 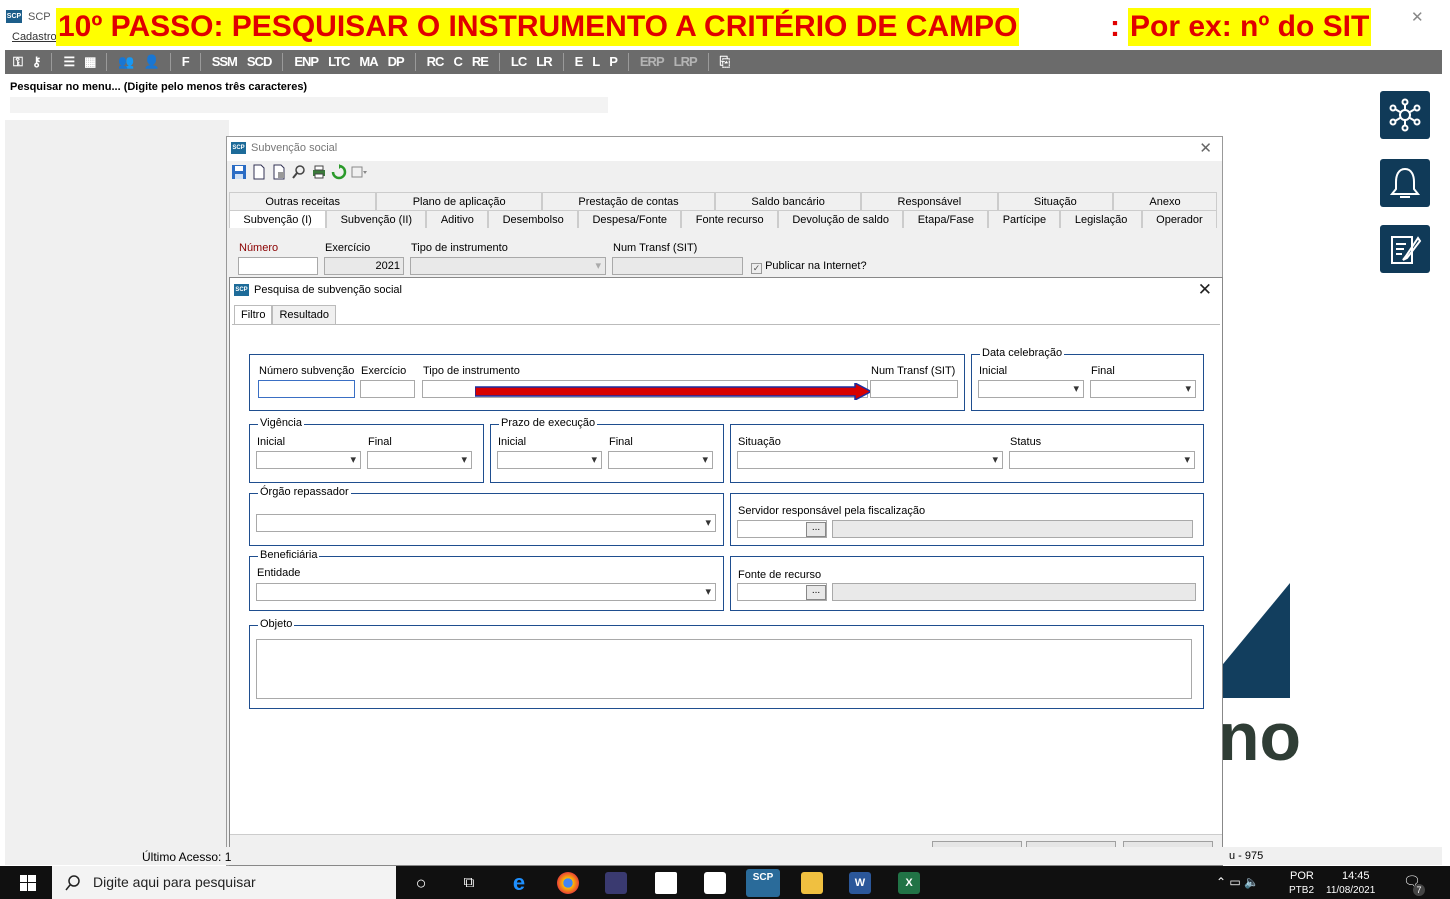 What do you see at coordinates (549, 460) in the screenshot?
I see `prazo-inicial-select` at bounding box center [549, 460].